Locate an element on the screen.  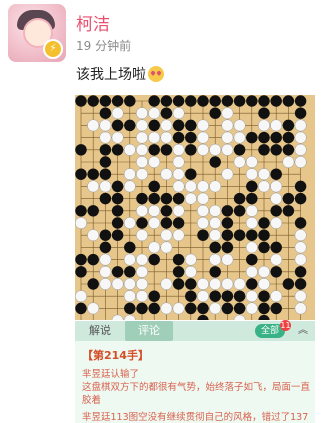
user-avatar: ⚡ is located at coordinates (37, 33).